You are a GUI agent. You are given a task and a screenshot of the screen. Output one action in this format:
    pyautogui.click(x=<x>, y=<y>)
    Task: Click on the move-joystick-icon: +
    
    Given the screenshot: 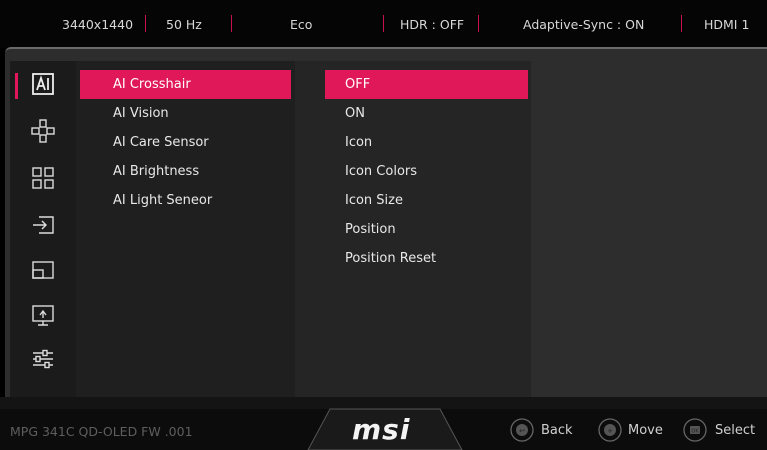 What is the action you would take?
    pyautogui.click(x=610, y=430)
    